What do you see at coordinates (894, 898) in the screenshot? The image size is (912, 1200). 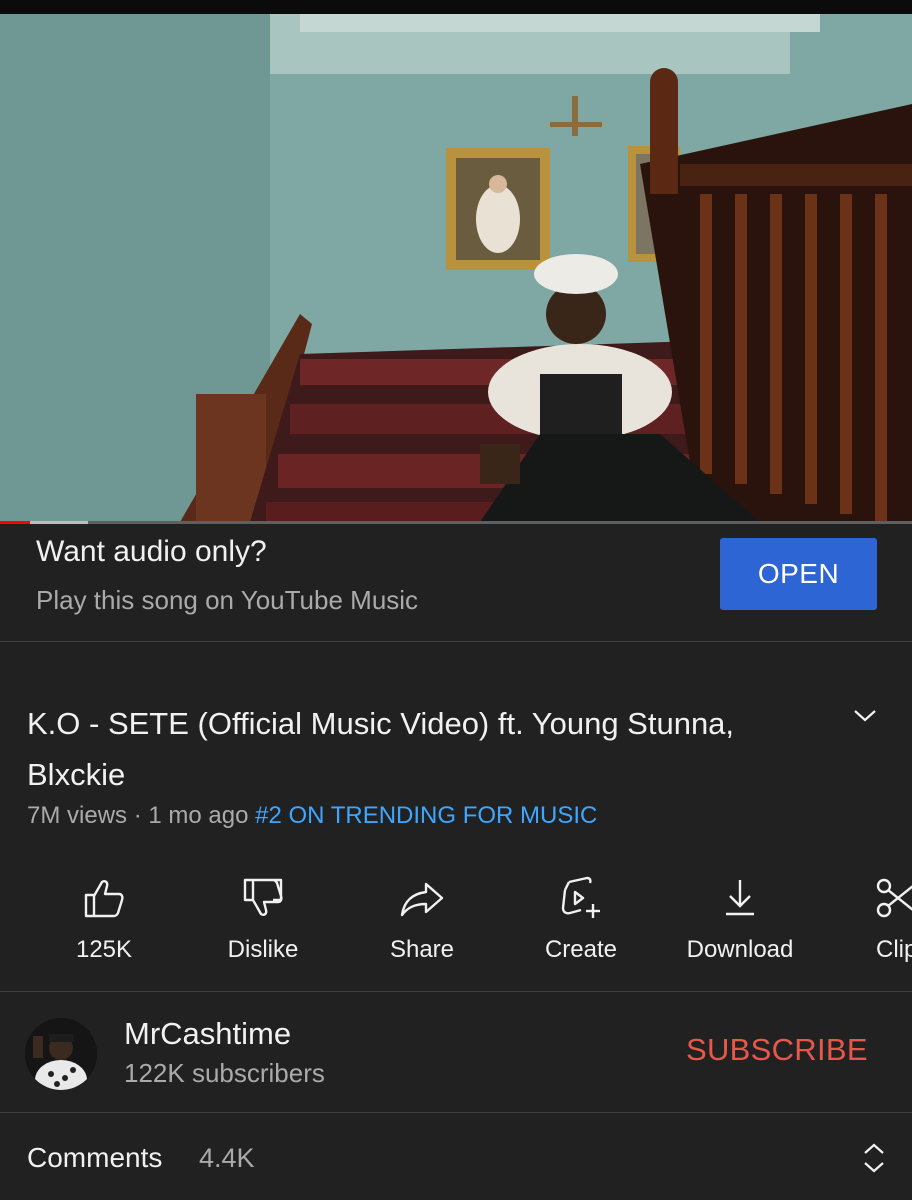 I see `clip-icon` at bounding box center [894, 898].